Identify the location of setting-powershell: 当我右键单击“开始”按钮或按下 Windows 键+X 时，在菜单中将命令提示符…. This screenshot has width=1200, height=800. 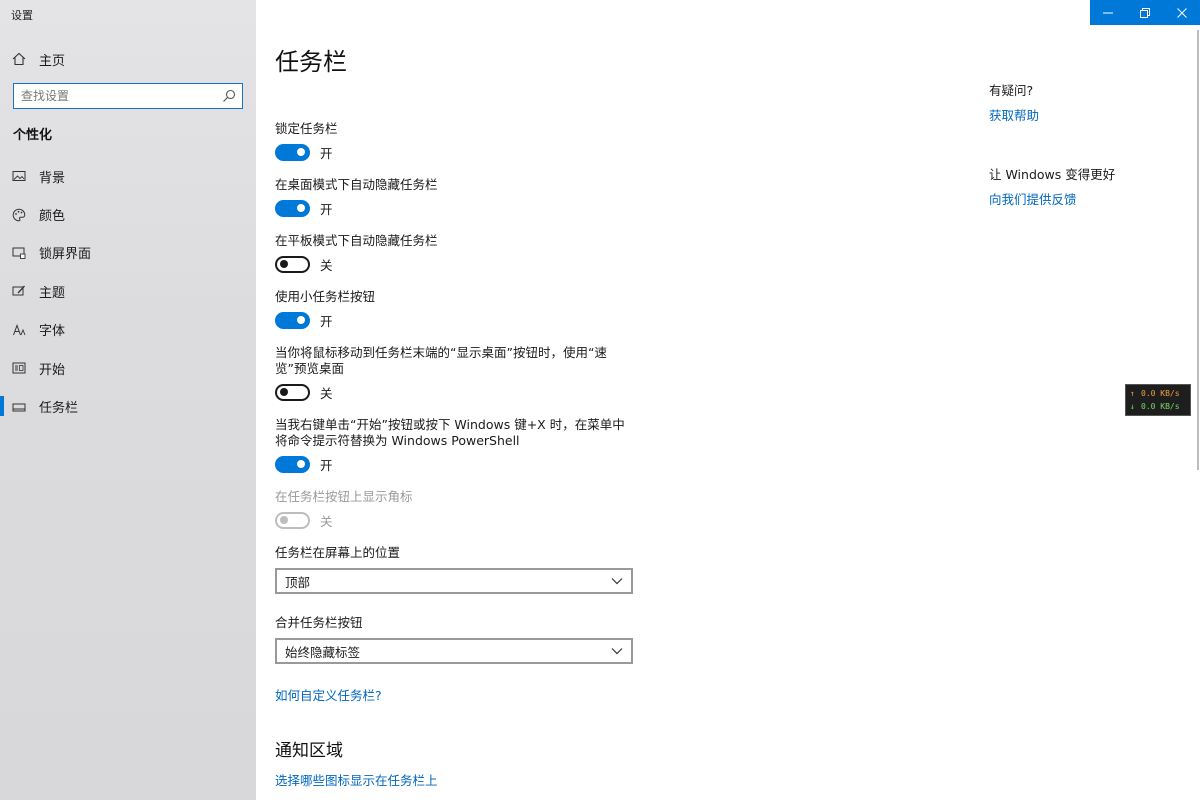
(455, 445).